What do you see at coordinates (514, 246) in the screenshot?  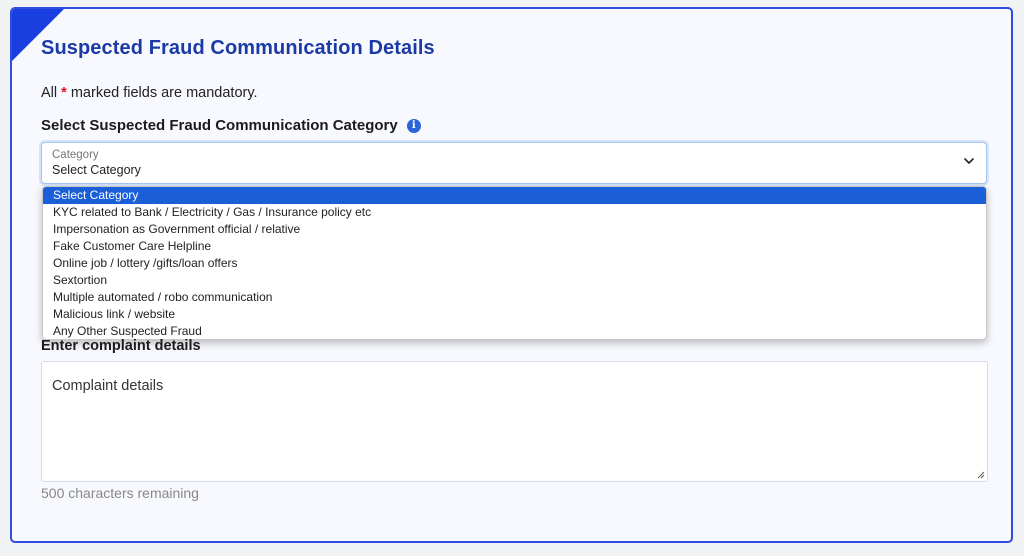 I see `dropdown-option-fake-customer-care: Fake Customer Care Helpline` at bounding box center [514, 246].